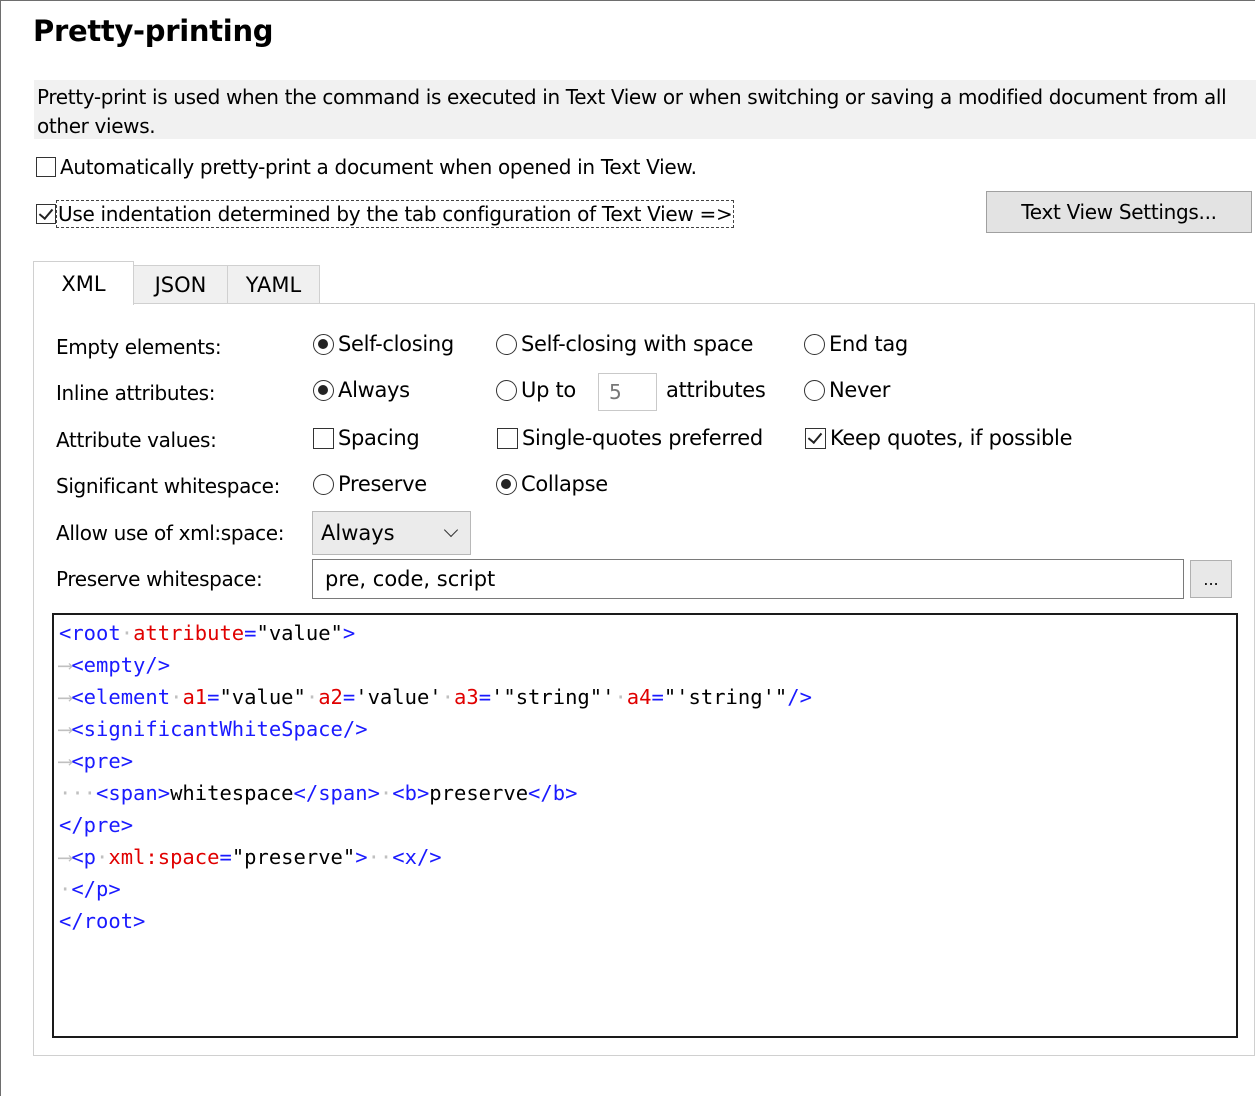  Describe the element at coordinates (396, 344) in the screenshot. I see `self-closing-label: Self-closing` at that location.